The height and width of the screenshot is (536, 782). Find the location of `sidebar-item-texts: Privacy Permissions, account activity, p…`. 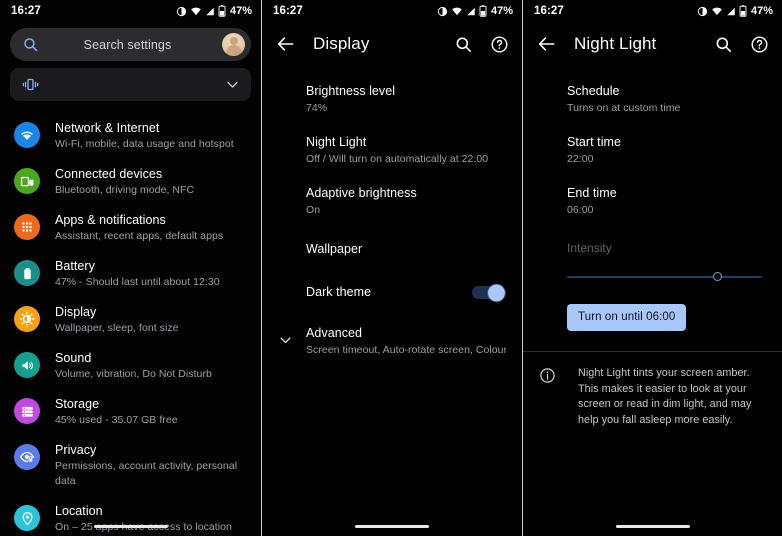

sidebar-item-texts: Privacy Permissions, account activity, p… is located at coordinates (153, 465).